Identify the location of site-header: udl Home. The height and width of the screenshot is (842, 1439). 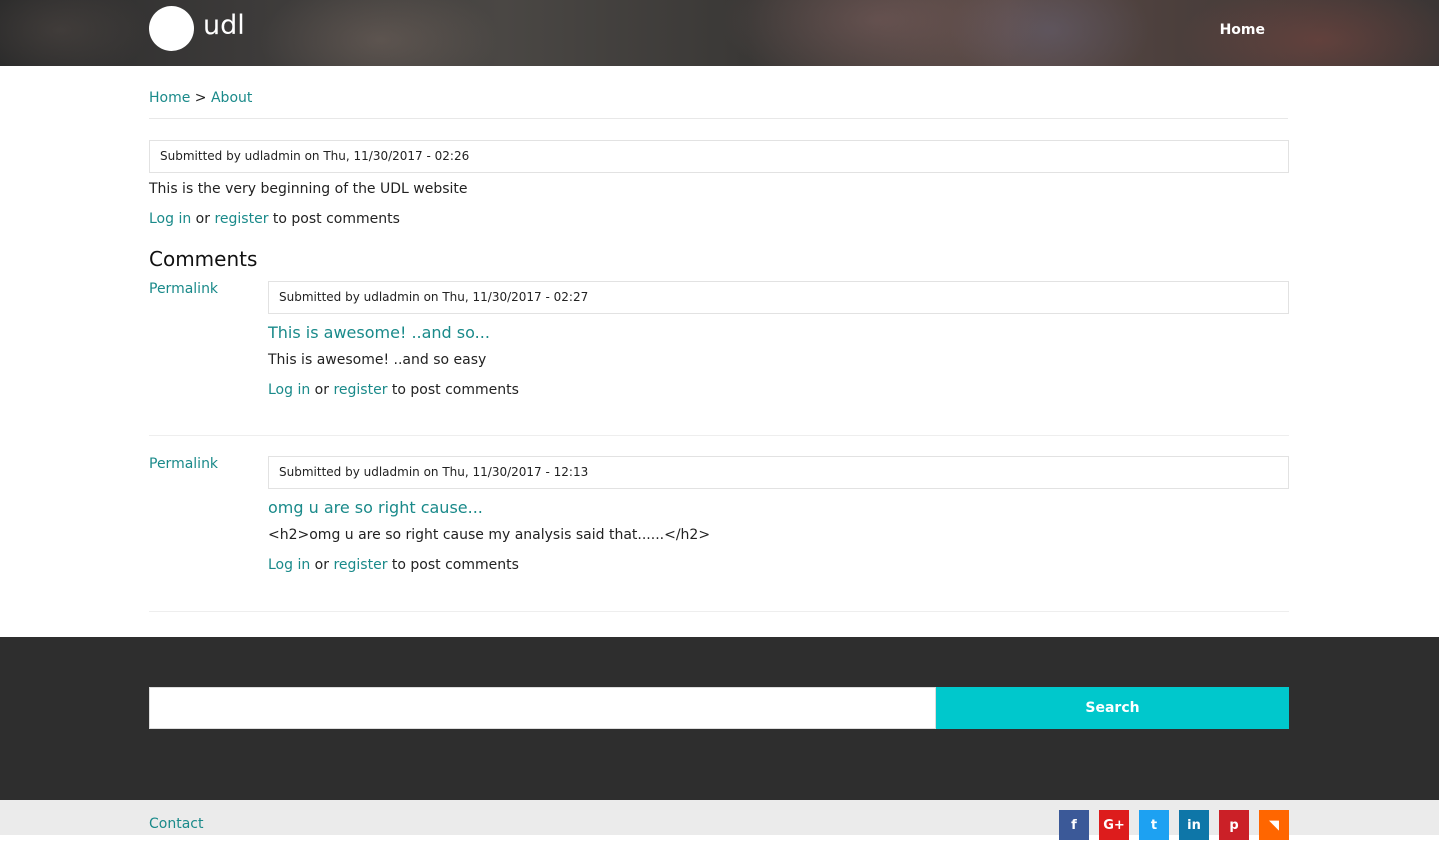
(719, 33).